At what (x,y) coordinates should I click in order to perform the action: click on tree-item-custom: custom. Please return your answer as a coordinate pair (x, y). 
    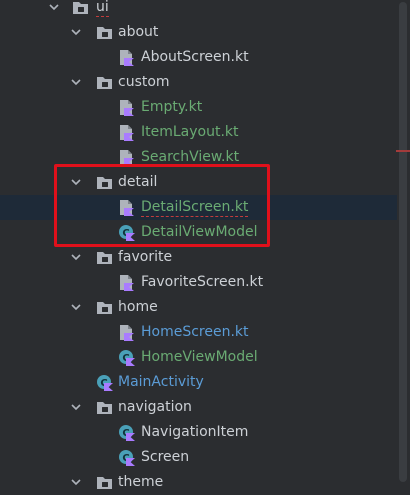
    Looking at the image, I should click on (198, 82).